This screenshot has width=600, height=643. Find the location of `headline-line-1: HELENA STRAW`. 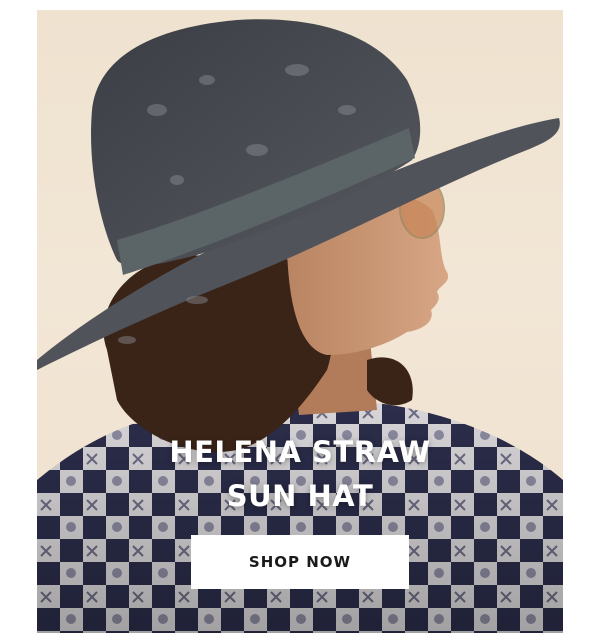

headline-line-1: HELENA STRAW is located at coordinates (300, 452).